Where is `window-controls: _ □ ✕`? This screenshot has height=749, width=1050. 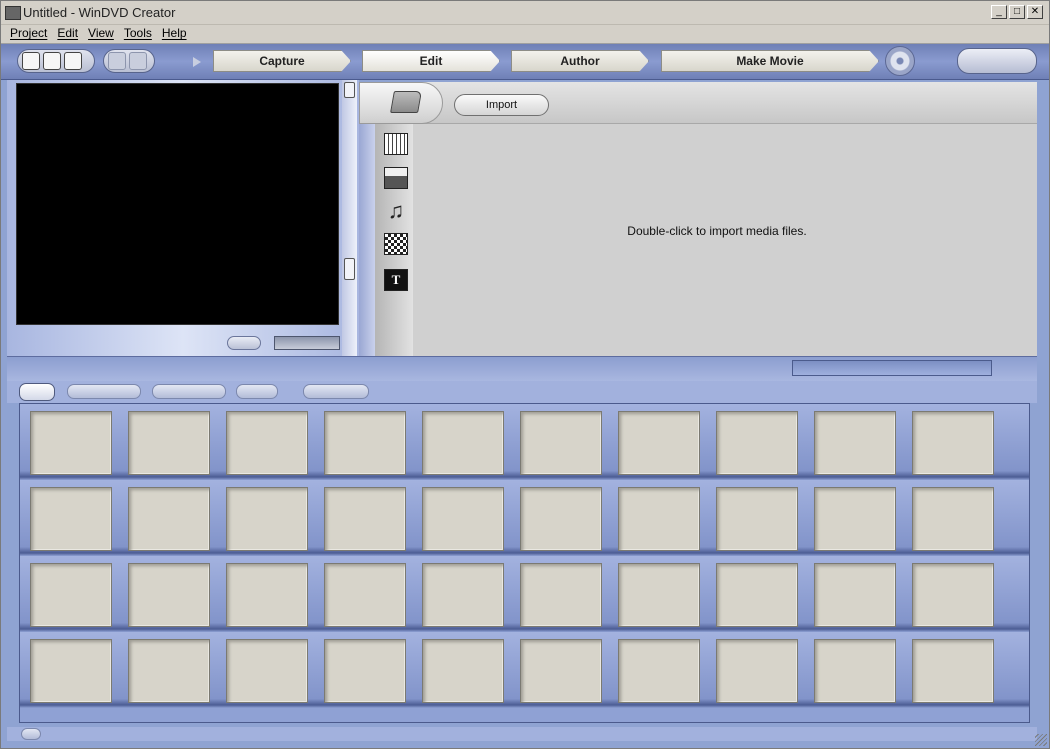 window-controls: _ □ ✕ is located at coordinates (1017, 12).